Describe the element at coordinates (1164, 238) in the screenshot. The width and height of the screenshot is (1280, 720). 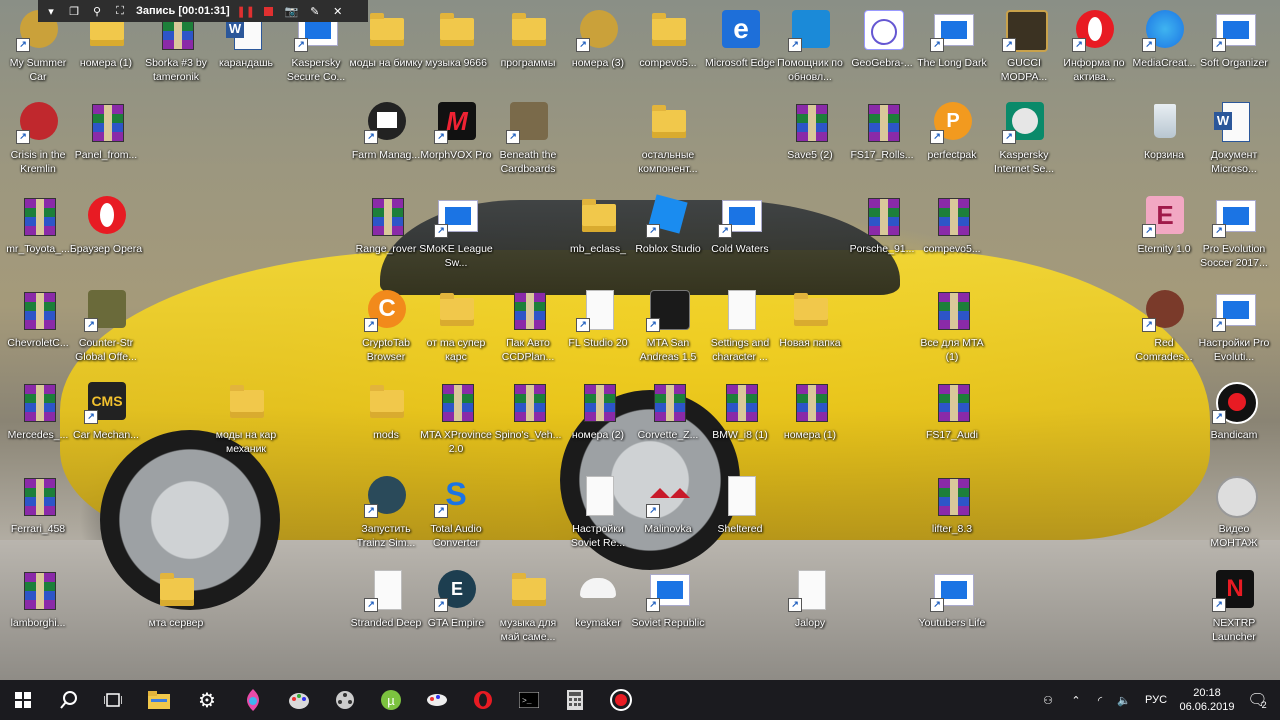
I see `desktop-icon-eternity: E ↗ Eternity 1.0` at that location.